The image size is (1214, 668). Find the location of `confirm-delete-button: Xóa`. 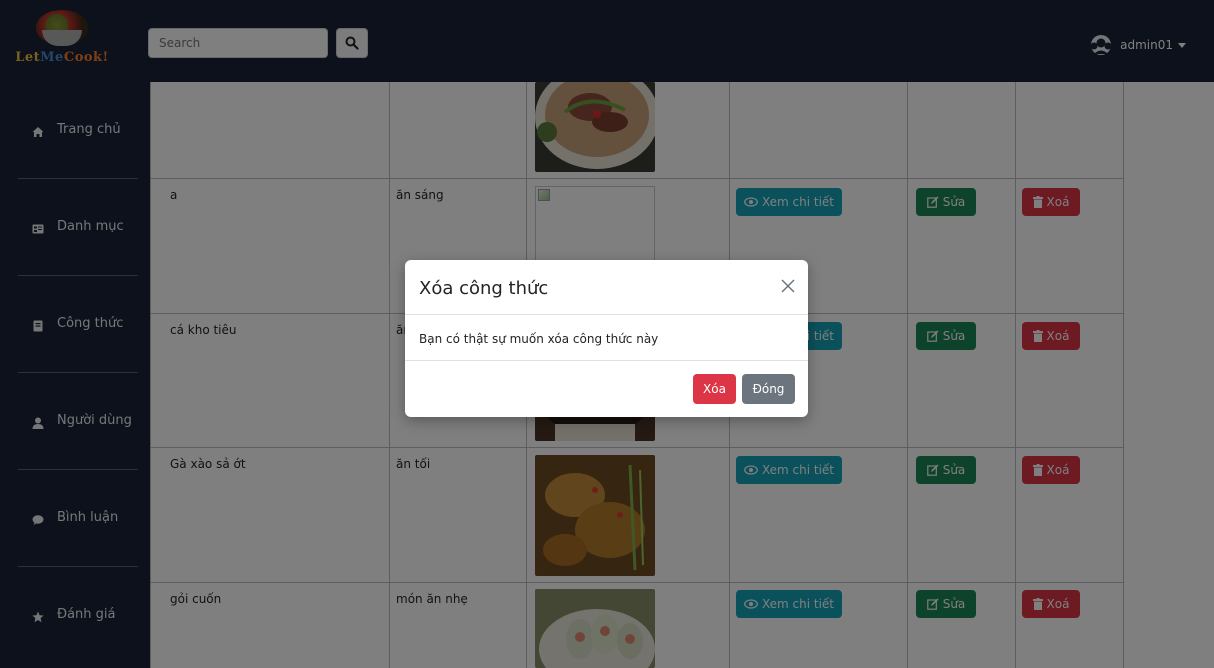

confirm-delete-button: Xóa is located at coordinates (714, 389).